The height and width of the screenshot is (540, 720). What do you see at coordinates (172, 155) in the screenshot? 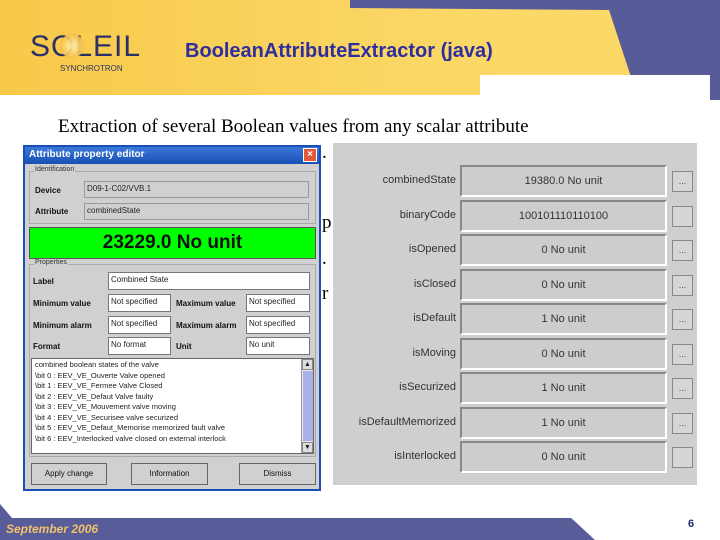
I see `dialog-title-bar: Attribute property editor ×` at bounding box center [172, 155].